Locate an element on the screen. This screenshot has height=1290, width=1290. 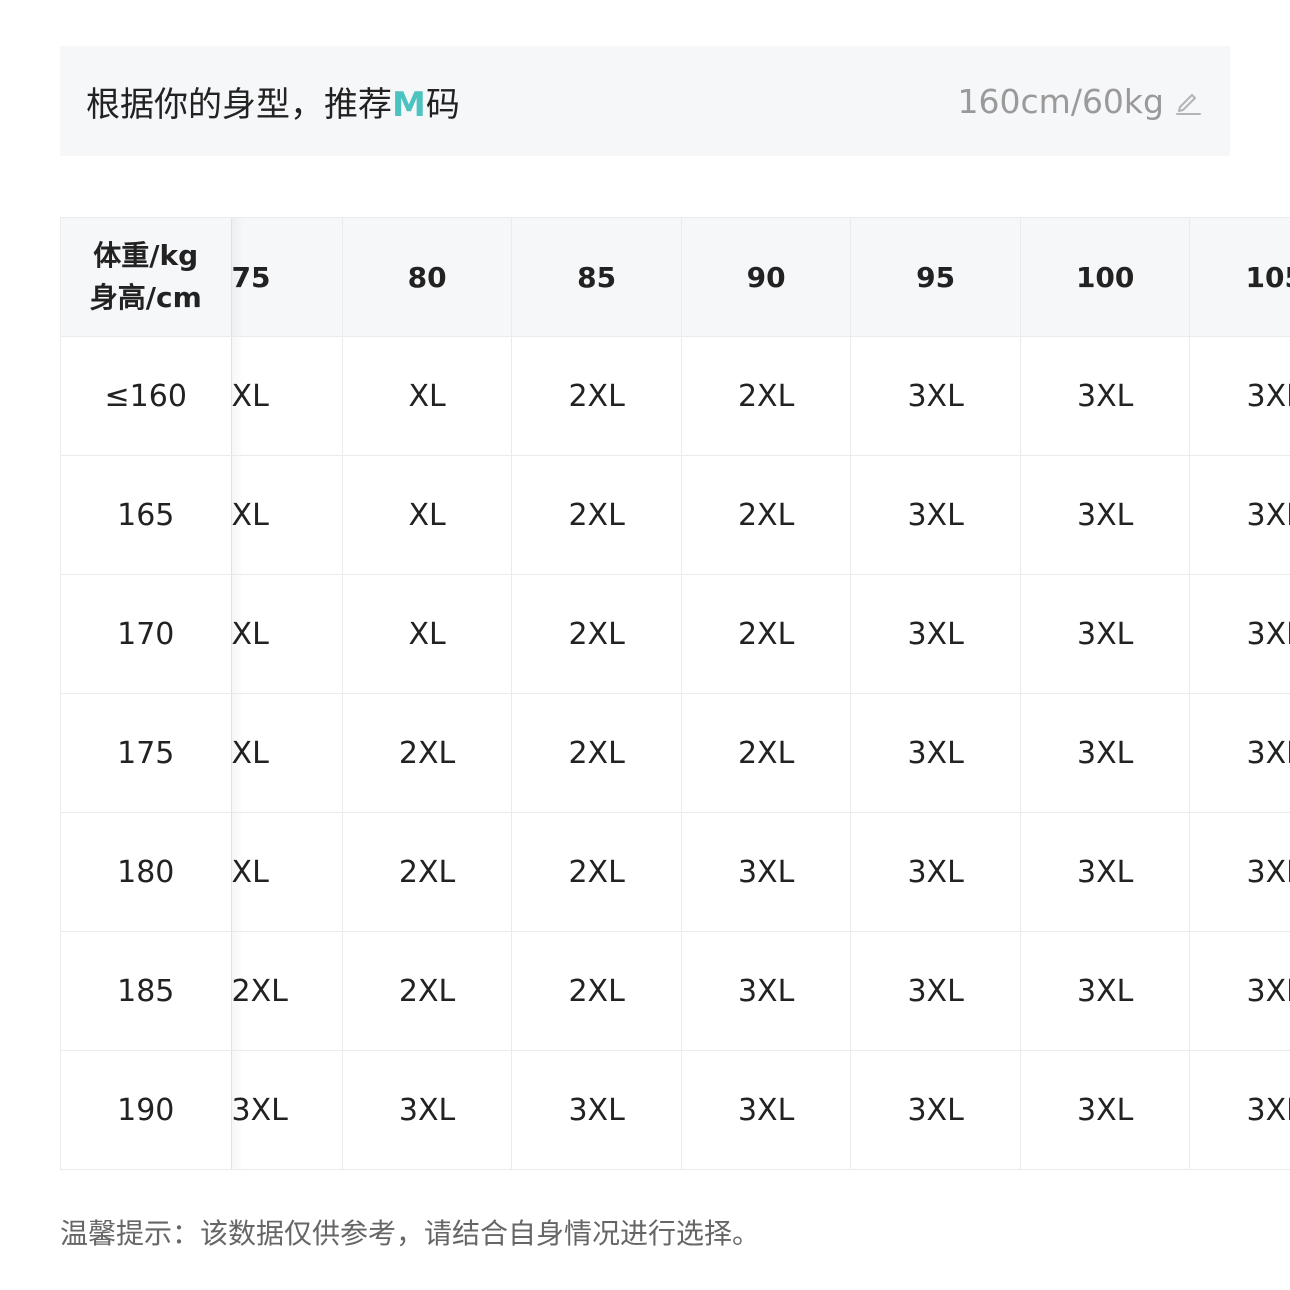
height-value: 180 is located at coordinates (146, 872).